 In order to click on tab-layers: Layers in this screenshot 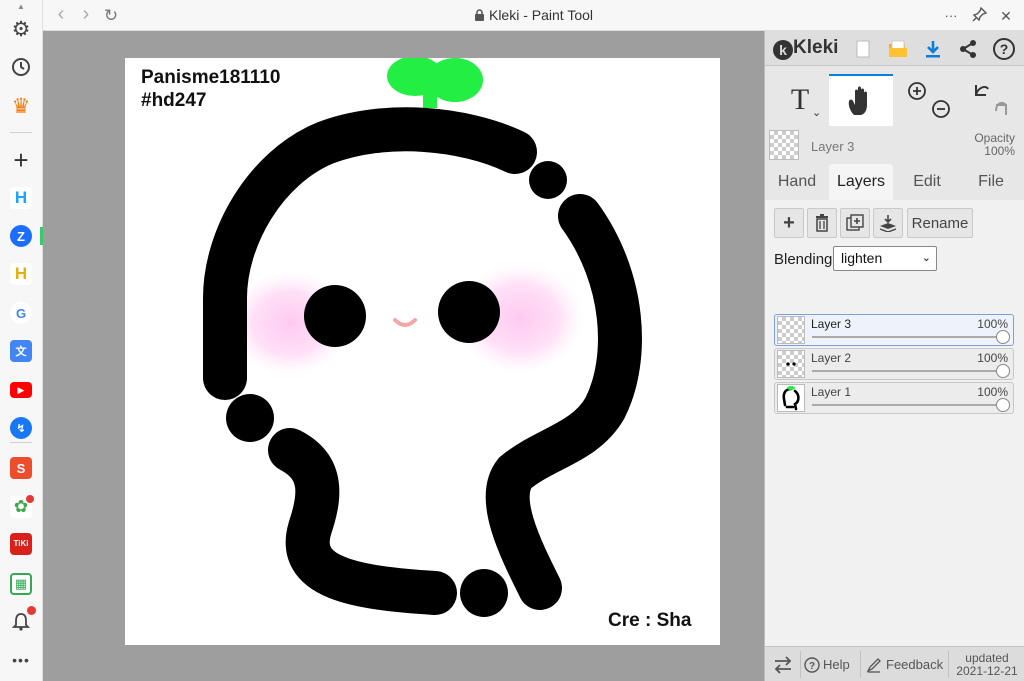, I will do `click(861, 182)`.